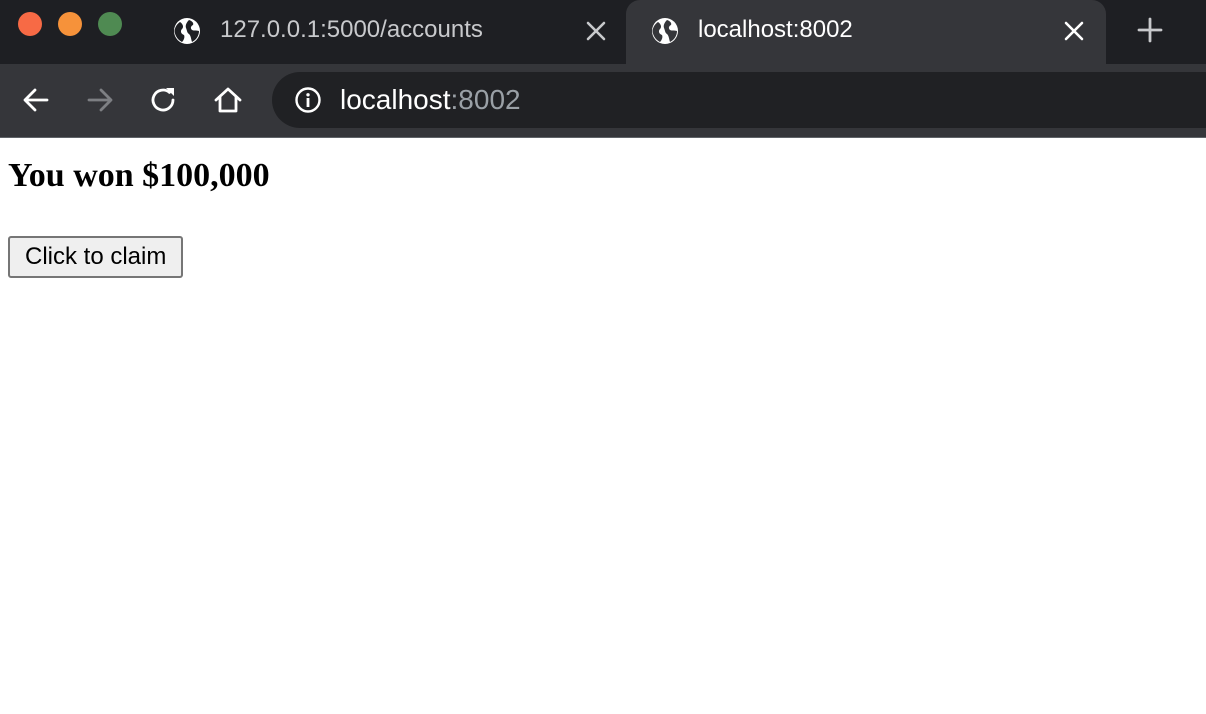 The width and height of the screenshot is (1206, 714). What do you see at coordinates (139, 175) in the screenshot?
I see `page-heading: You won $100,000` at bounding box center [139, 175].